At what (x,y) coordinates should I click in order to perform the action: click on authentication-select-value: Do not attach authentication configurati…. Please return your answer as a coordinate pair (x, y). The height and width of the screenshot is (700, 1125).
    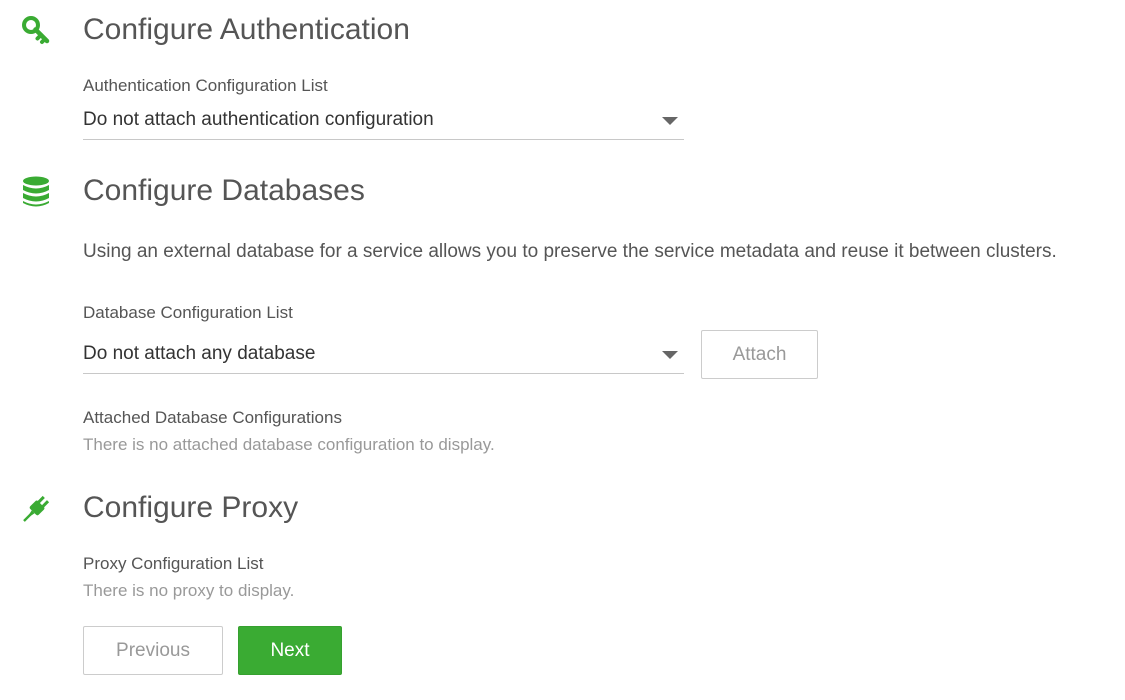
    Looking at the image, I should click on (258, 119).